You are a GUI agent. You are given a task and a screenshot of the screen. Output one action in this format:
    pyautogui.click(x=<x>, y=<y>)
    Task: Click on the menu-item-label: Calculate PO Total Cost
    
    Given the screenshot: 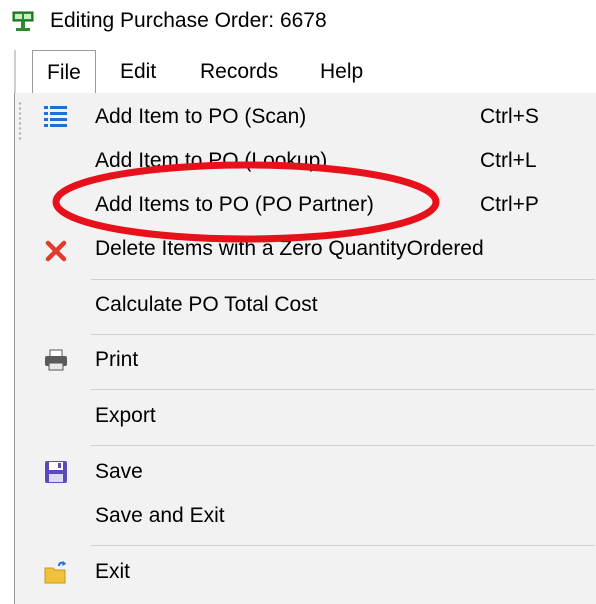 What is the action you would take?
    pyautogui.click(x=206, y=304)
    